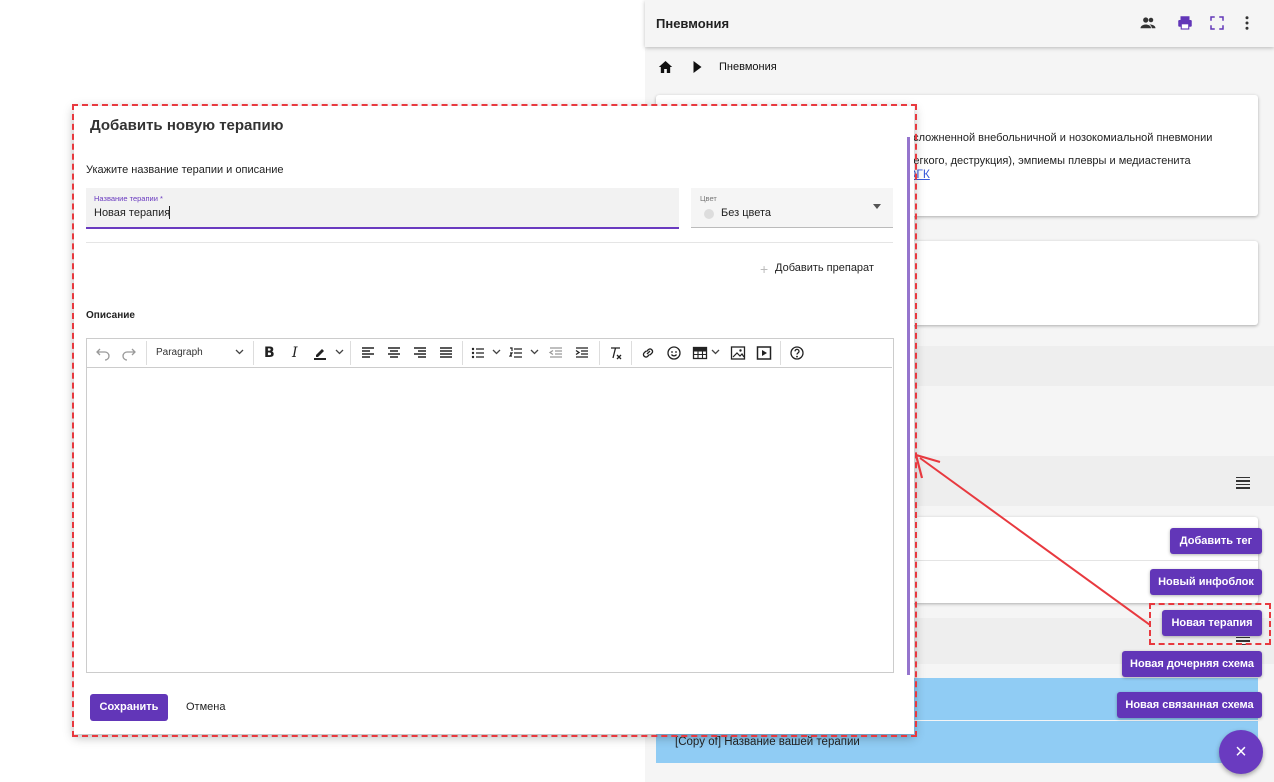  What do you see at coordinates (1189, 705) in the screenshot?
I see `new-linked-scheme-button: Новая связанная схема` at bounding box center [1189, 705].